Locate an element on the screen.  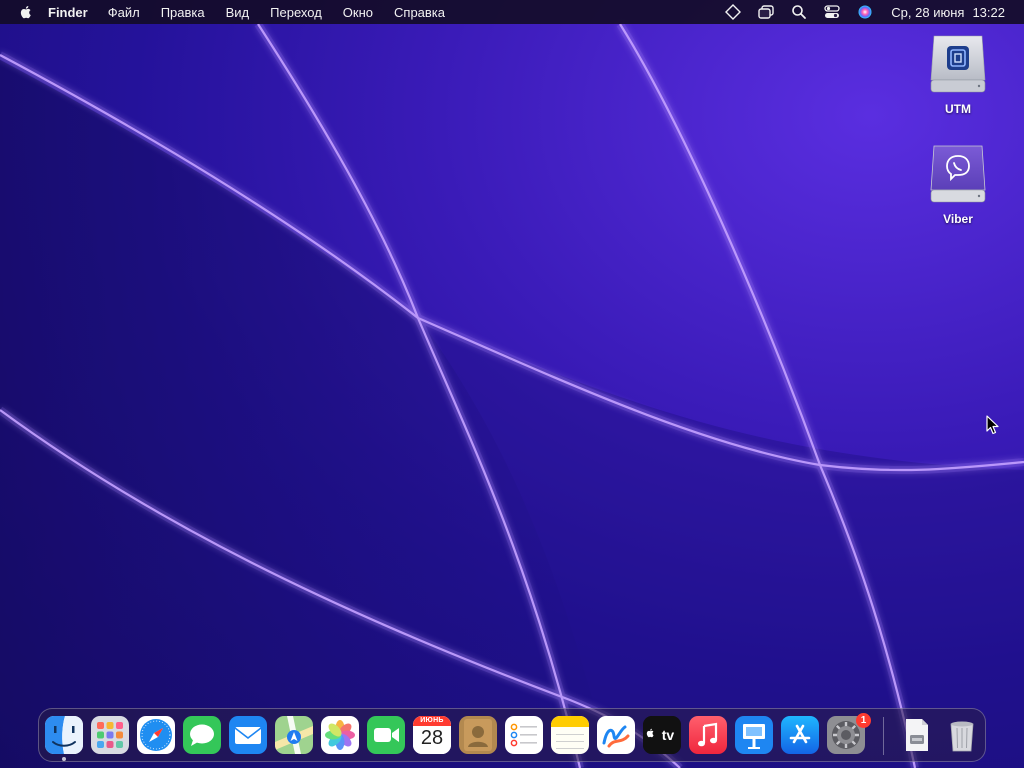
finder-icon is located at coordinates (64, 735).